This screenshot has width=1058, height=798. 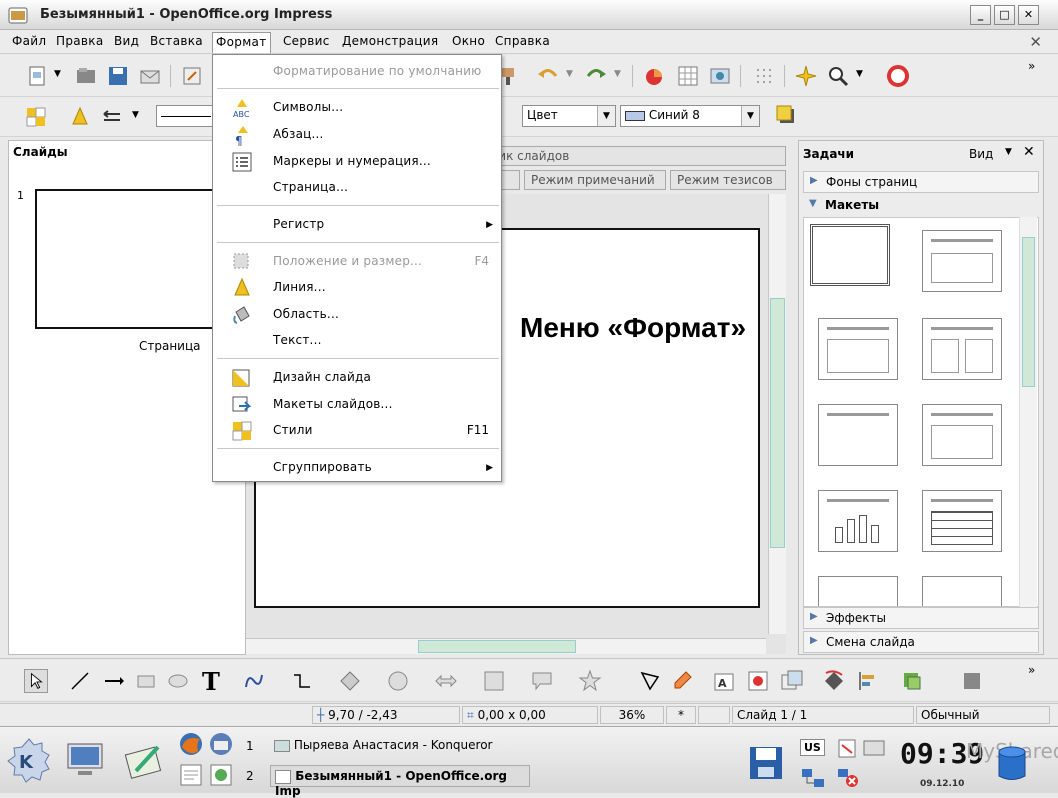 What do you see at coordinates (858, 349) in the screenshot?
I see `layout-title-content` at bounding box center [858, 349].